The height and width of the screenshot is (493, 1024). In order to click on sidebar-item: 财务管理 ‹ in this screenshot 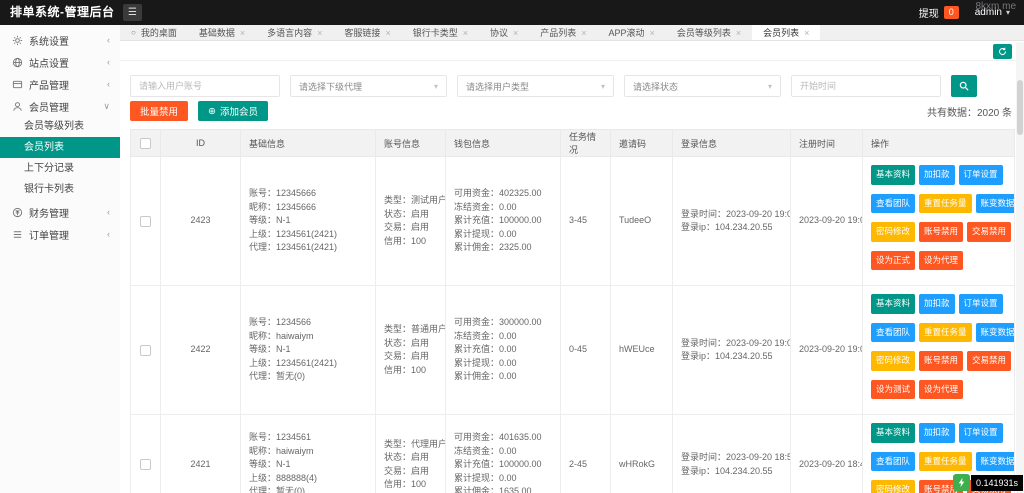, I will do `click(60, 212)`.